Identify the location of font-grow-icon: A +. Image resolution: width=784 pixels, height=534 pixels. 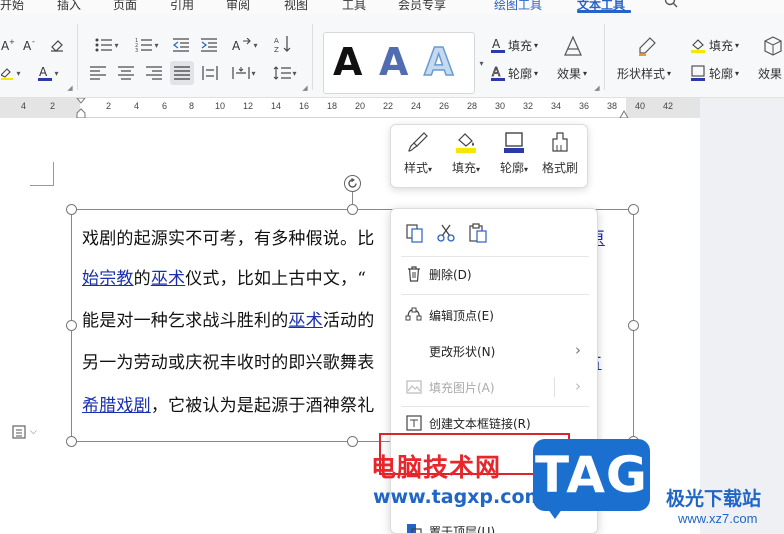
(8, 45).